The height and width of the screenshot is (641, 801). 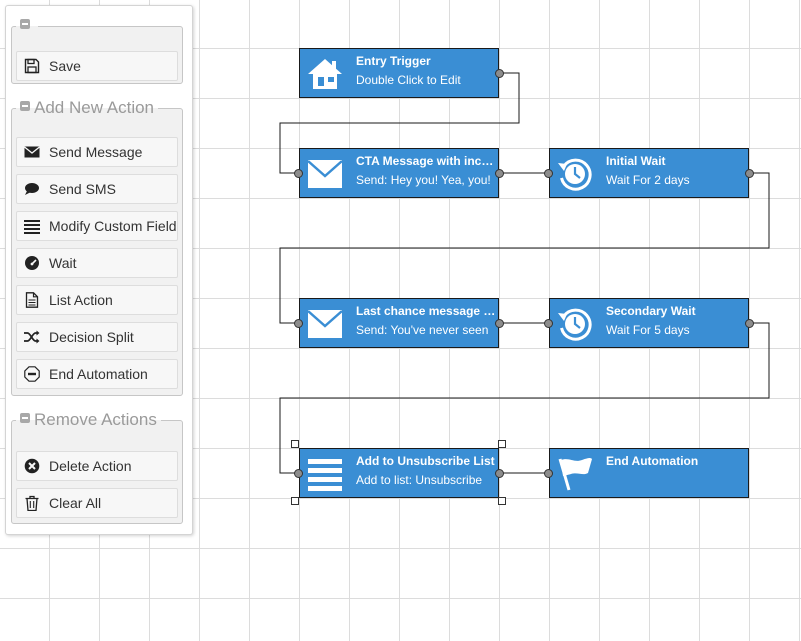 What do you see at coordinates (325, 74) in the screenshot?
I see `house-icon` at bounding box center [325, 74].